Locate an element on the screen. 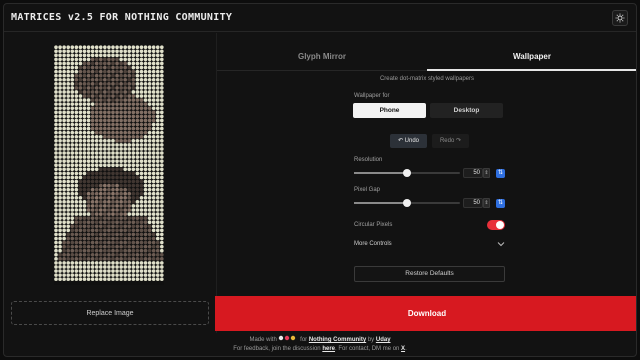  resolution-stepper: ⇕ is located at coordinates (486, 173).